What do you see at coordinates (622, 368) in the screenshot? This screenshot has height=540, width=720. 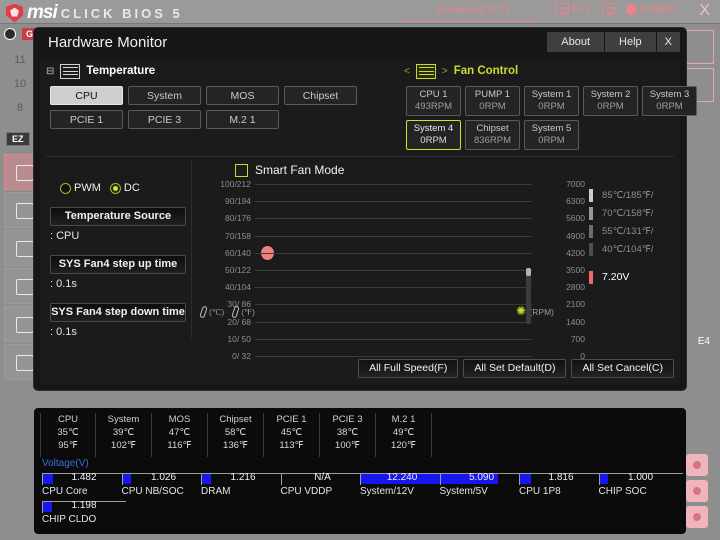 I see `all-set-cancel-button: All Set Cancel(C)` at bounding box center [622, 368].